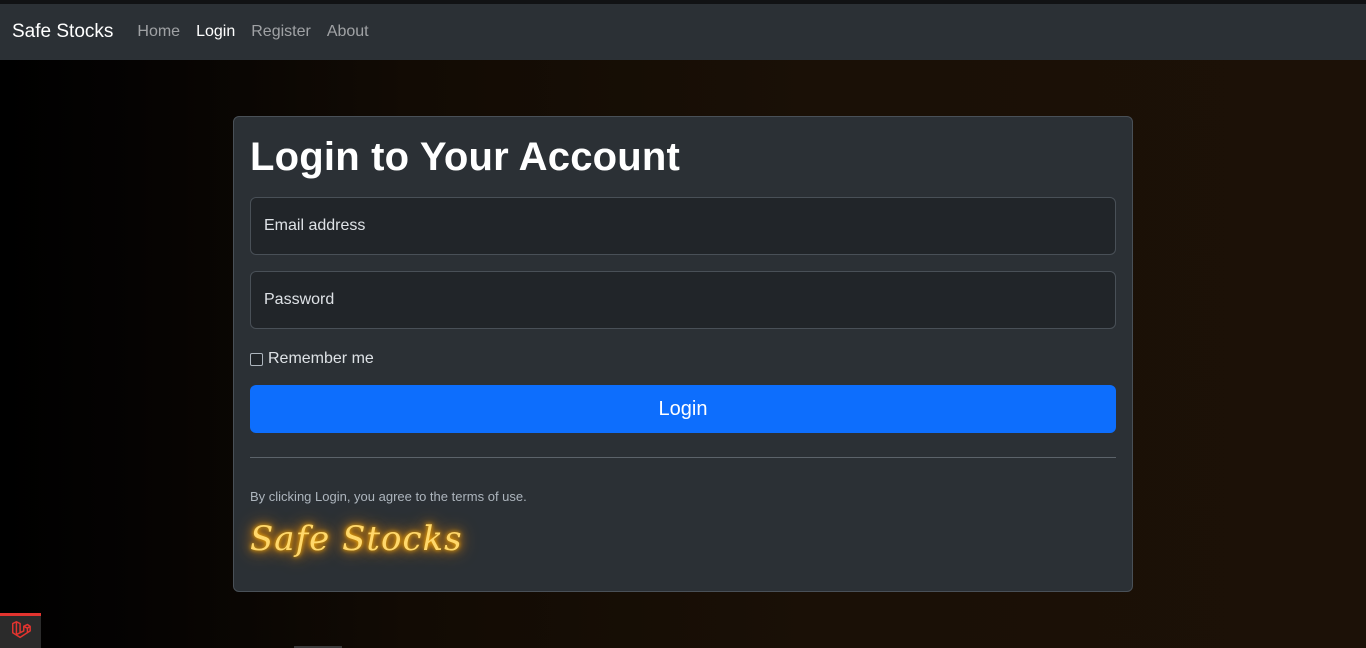 The height and width of the screenshot is (648, 1366). Describe the element at coordinates (465, 157) in the screenshot. I see `page-title: Login to Your Account` at that location.